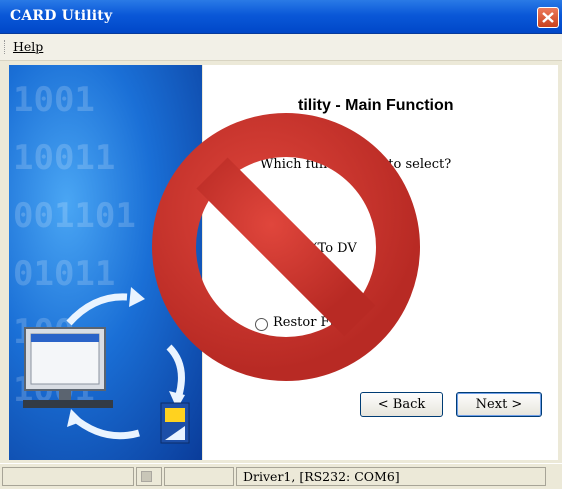  Describe the element at coordinates (5, 47) in the screenshot. I see `menu-grip` at that location.